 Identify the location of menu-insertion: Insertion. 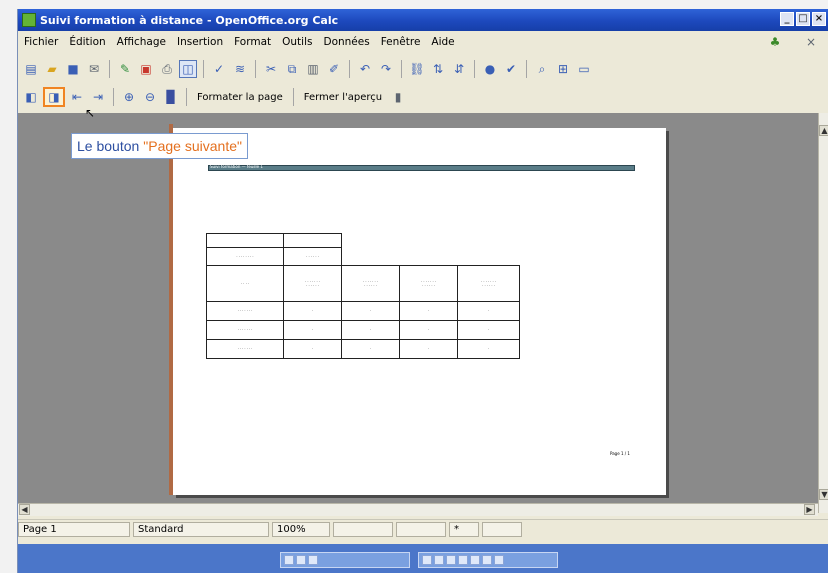
(200, 42).